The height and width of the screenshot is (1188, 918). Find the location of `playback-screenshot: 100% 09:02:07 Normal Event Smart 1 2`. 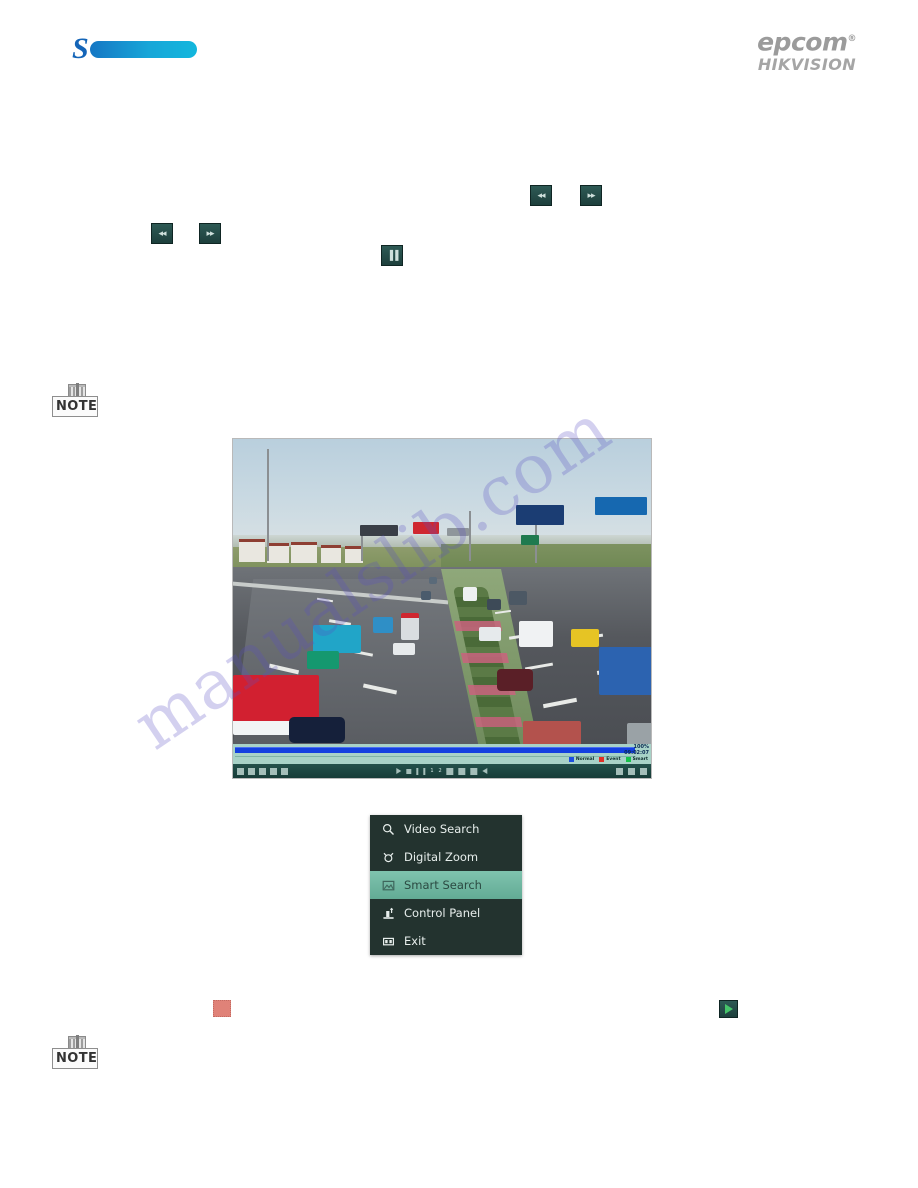

playback-screenshot: 100% 09:02:07 Normal Event Smart 1 2 is located at coordinates (442, 608).